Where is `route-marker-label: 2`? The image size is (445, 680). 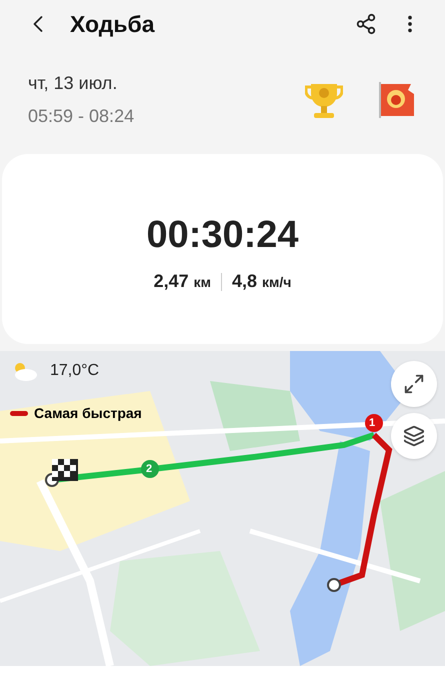 route-marker-label: 2 is located at coordinates (149, 469).